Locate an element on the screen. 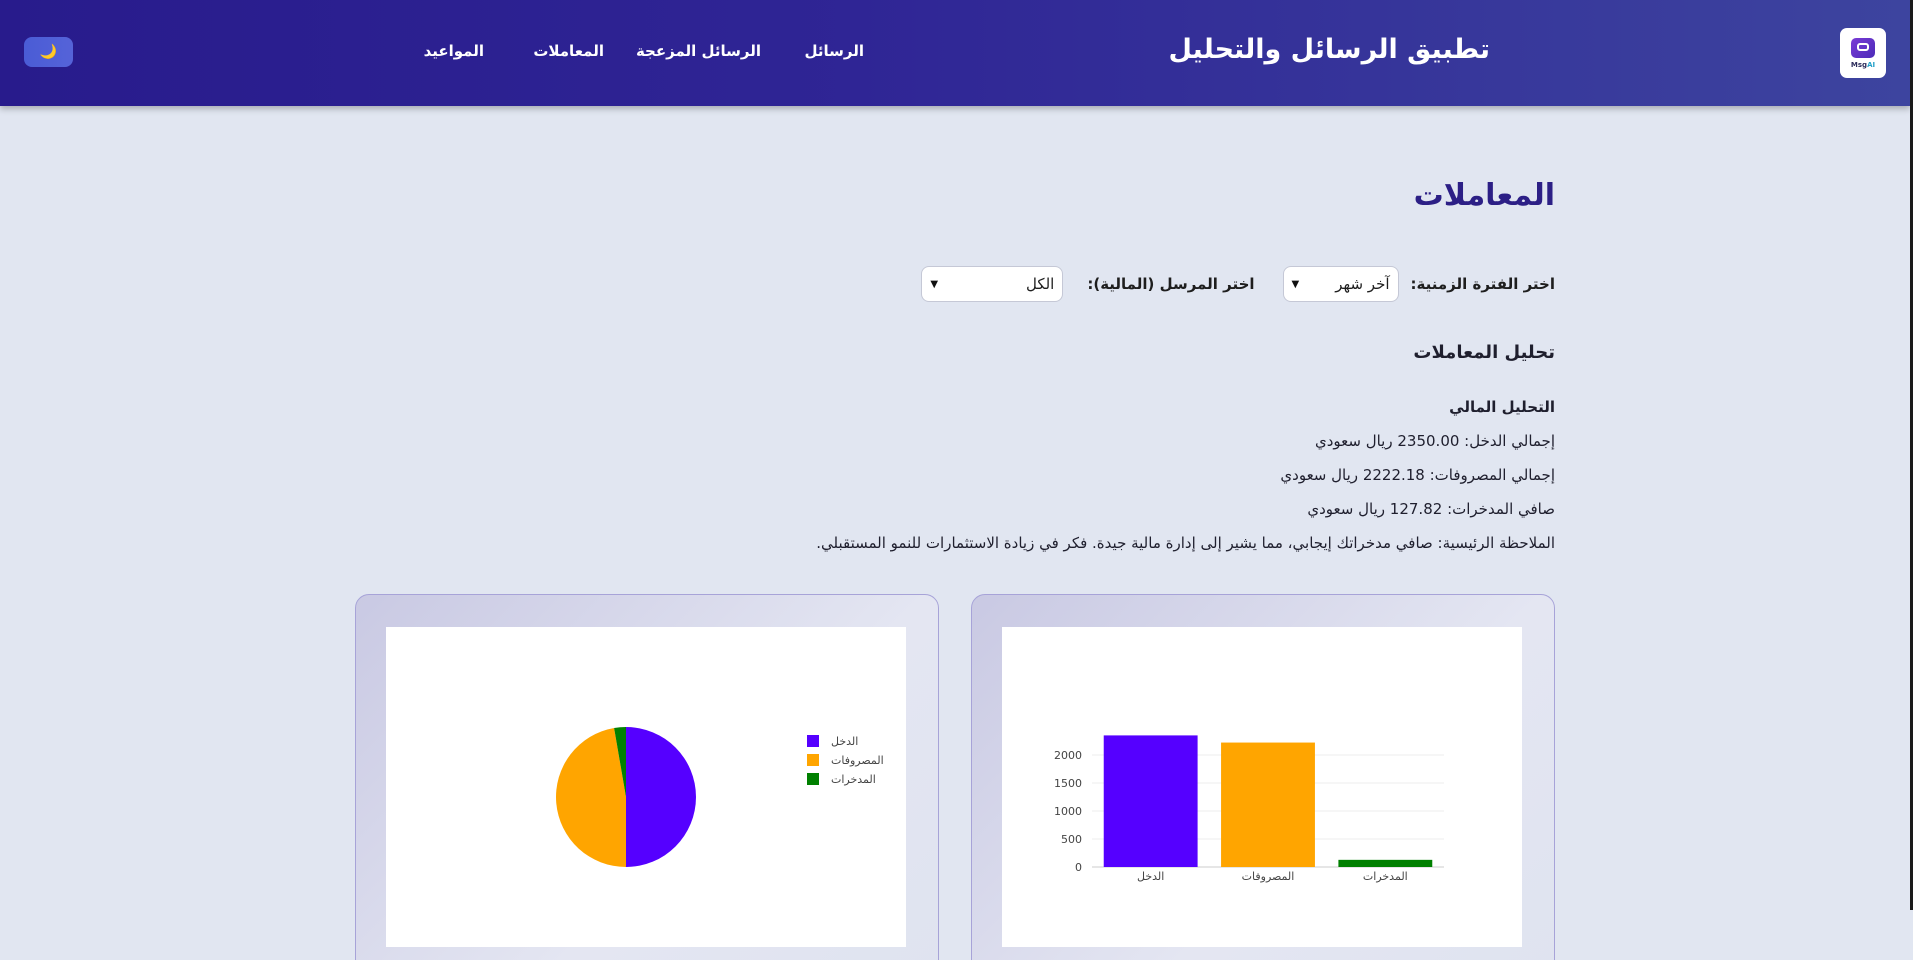  pie-chart-container: الدخل المصروفات المدخرات is located at coordinates (646, 787).